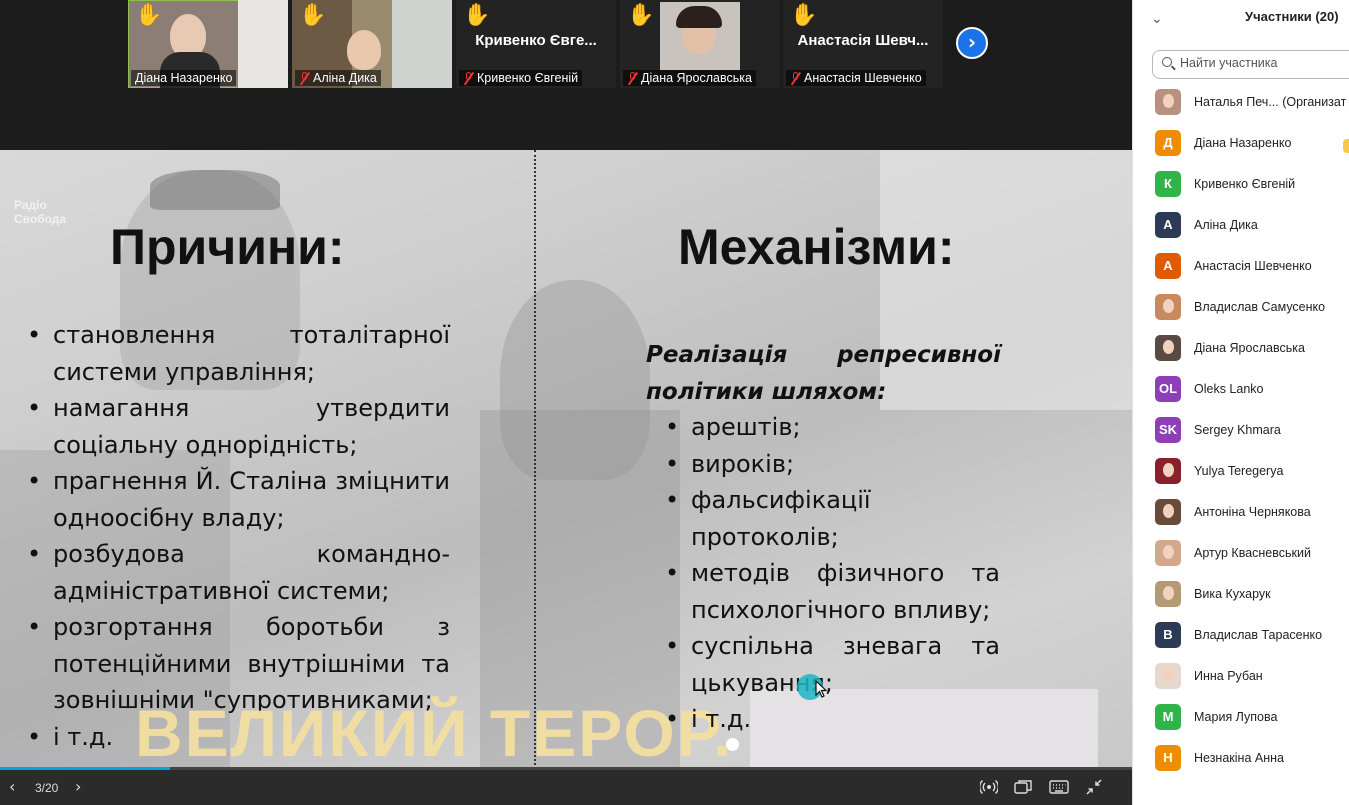 The height and width of the screenshot is (805, 1349). Describe the element at coordinates (364, 50) in the screenshot. I see `participant-face` at that location.